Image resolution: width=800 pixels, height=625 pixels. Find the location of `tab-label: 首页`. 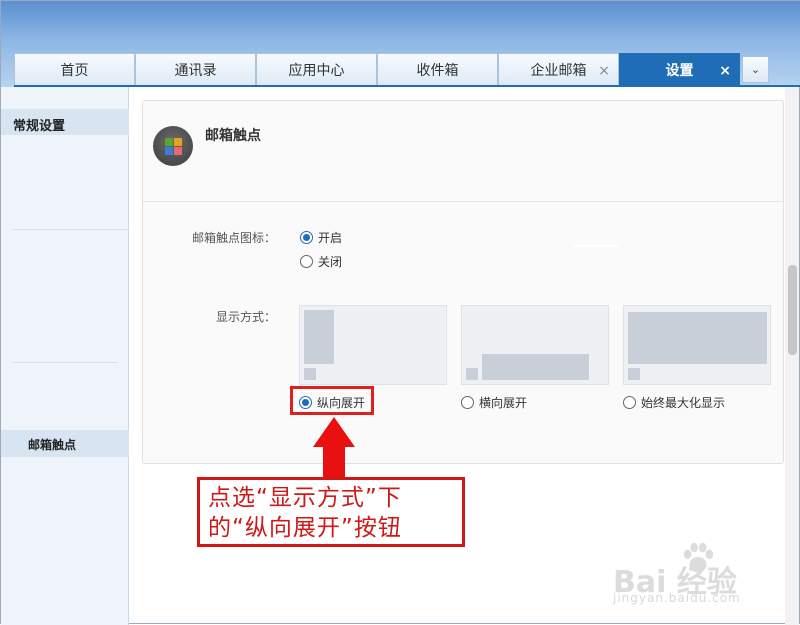

tab-label: 首页 is located at coordinates (74, 71).